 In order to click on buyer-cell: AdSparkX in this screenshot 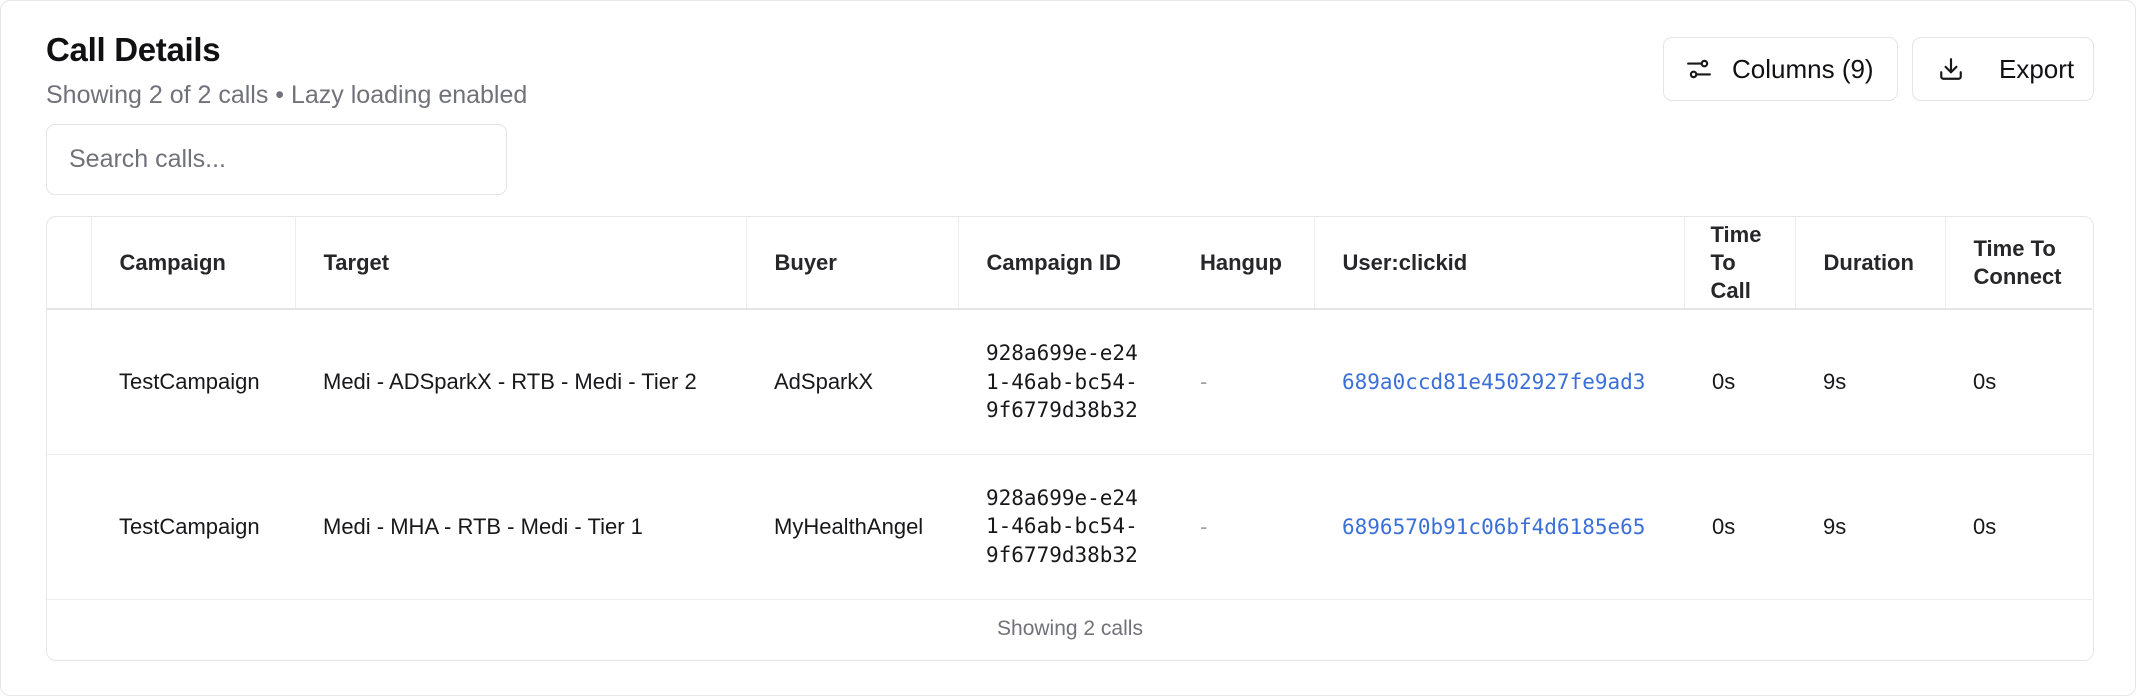, I will do `click(824, 381)`.